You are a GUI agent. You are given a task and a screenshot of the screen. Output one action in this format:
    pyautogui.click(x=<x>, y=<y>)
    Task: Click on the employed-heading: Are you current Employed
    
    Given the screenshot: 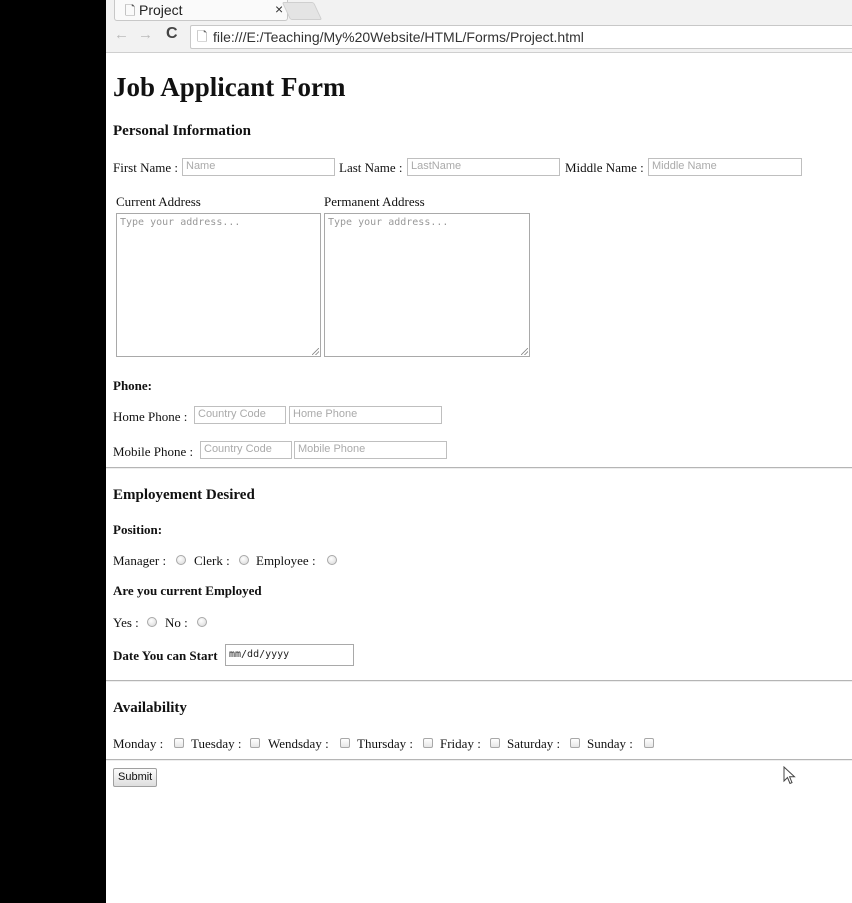 What is the action you would take?
    pyautogui.click(x=187, y=590)
    